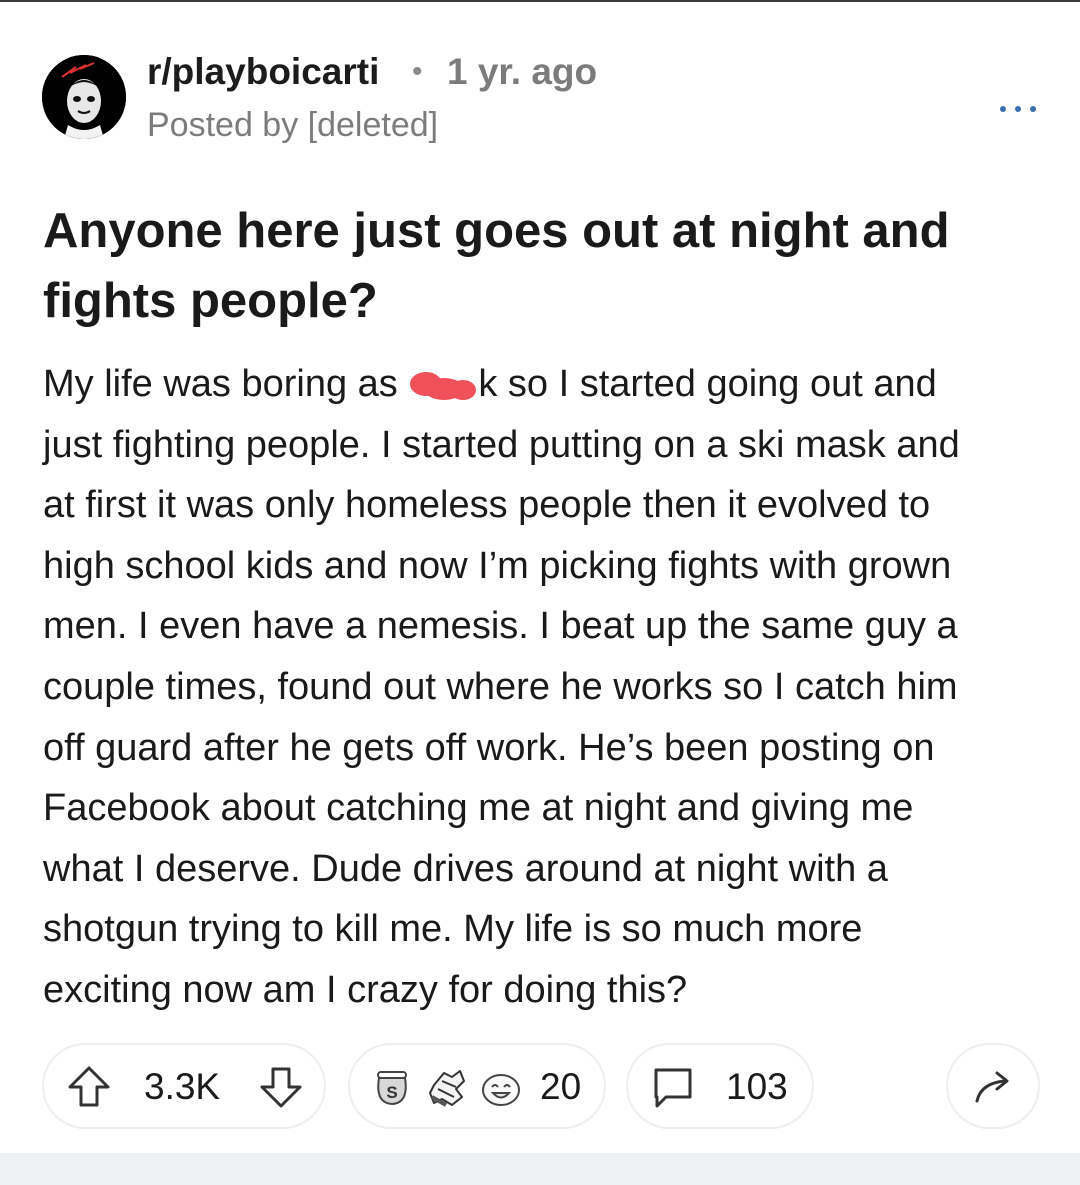 This screenshot has height=1185, width=1080. Describe the element at coordinates (447, 1088) in the screenshot. I see `facepalm-award-icon` at that location.